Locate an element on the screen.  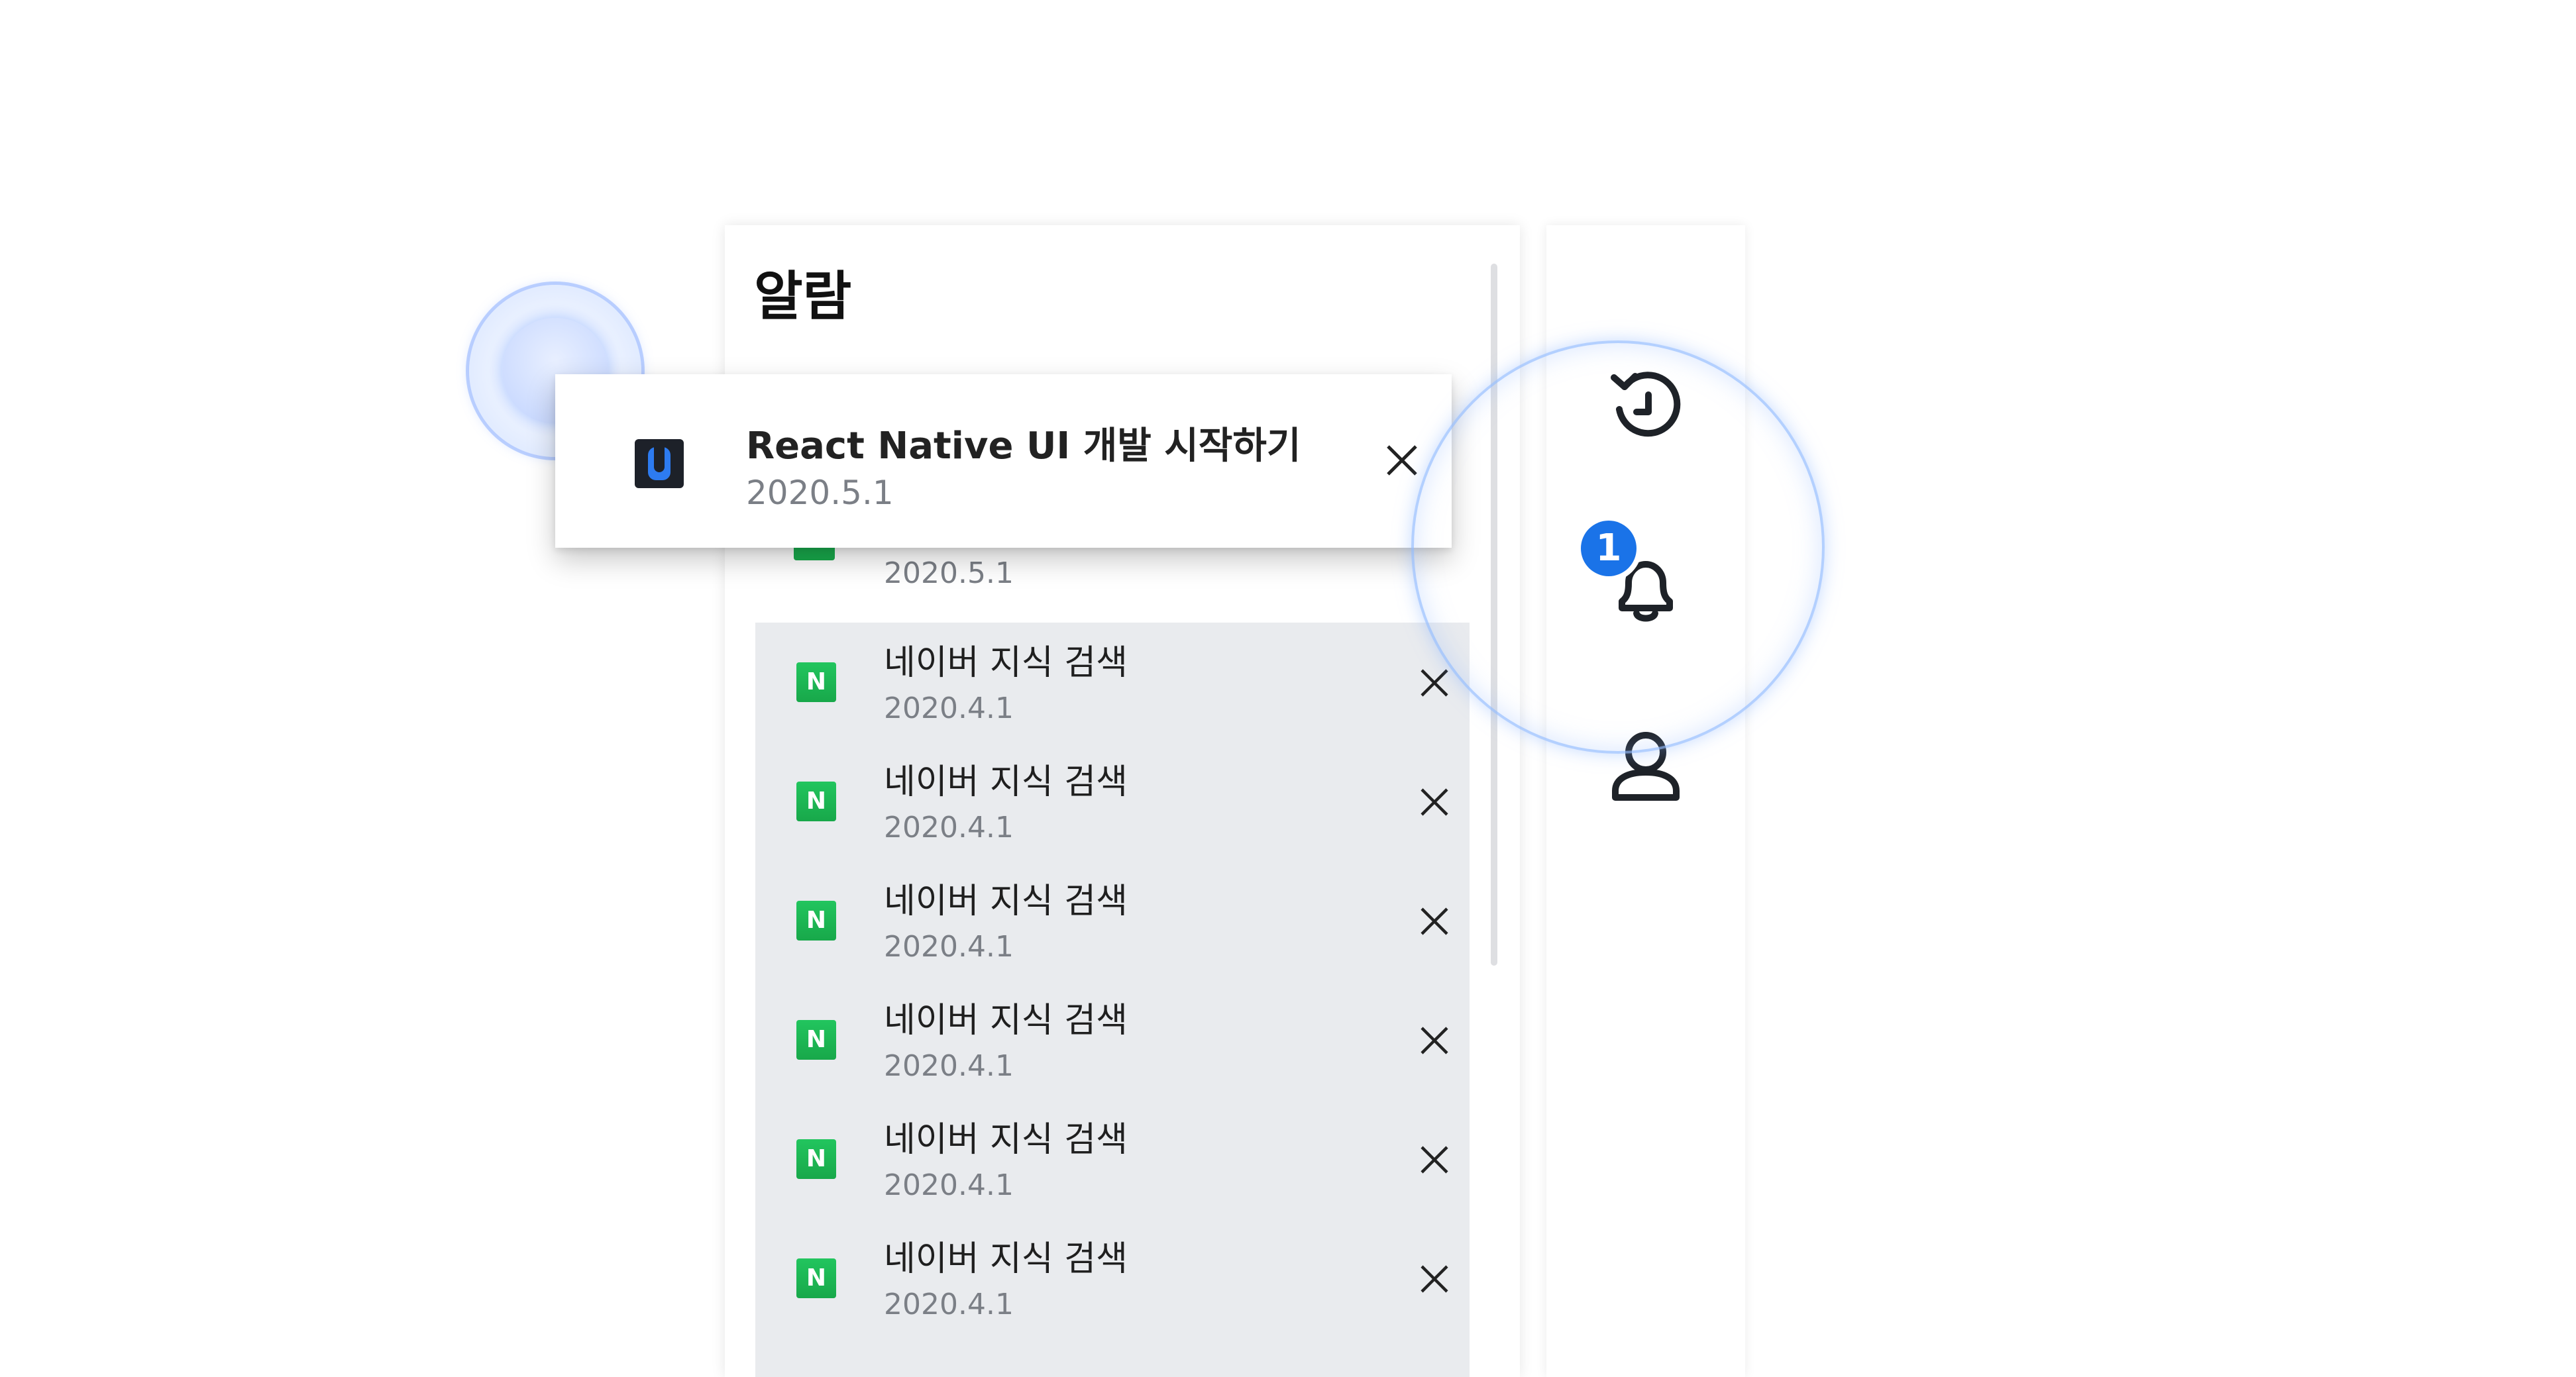
app-logo-icon is located at coordinates (659, 463).